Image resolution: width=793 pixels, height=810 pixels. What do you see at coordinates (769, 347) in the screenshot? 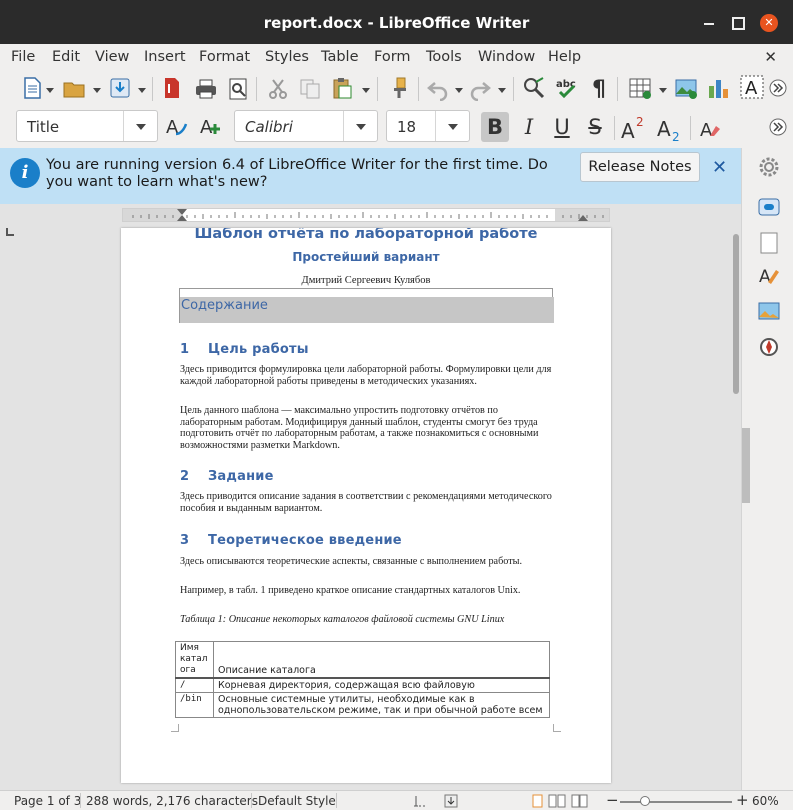
I see `navigator-icon` at bounding box center [769, 347].